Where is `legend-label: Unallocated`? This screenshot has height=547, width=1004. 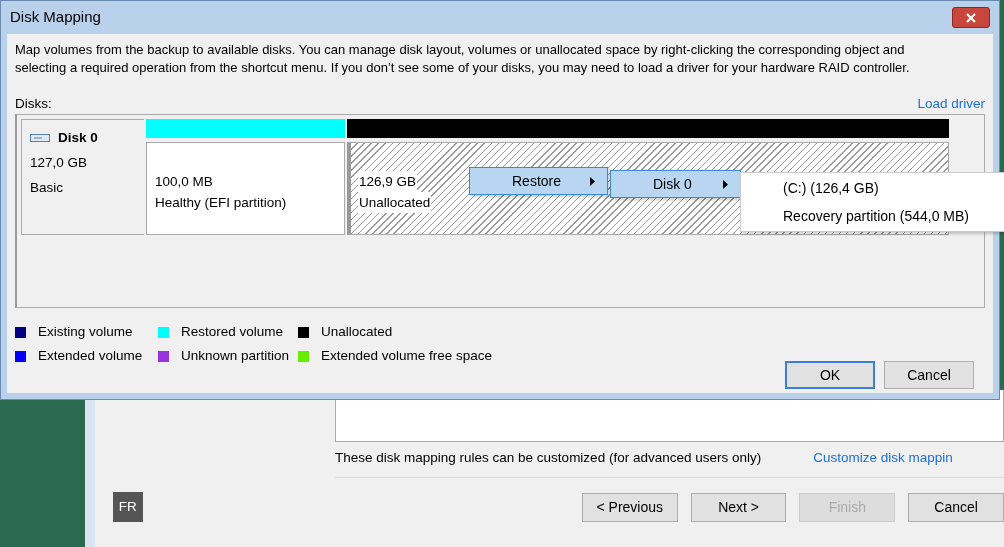
legend-label: Unallocated is located at coordinates (357, 332).